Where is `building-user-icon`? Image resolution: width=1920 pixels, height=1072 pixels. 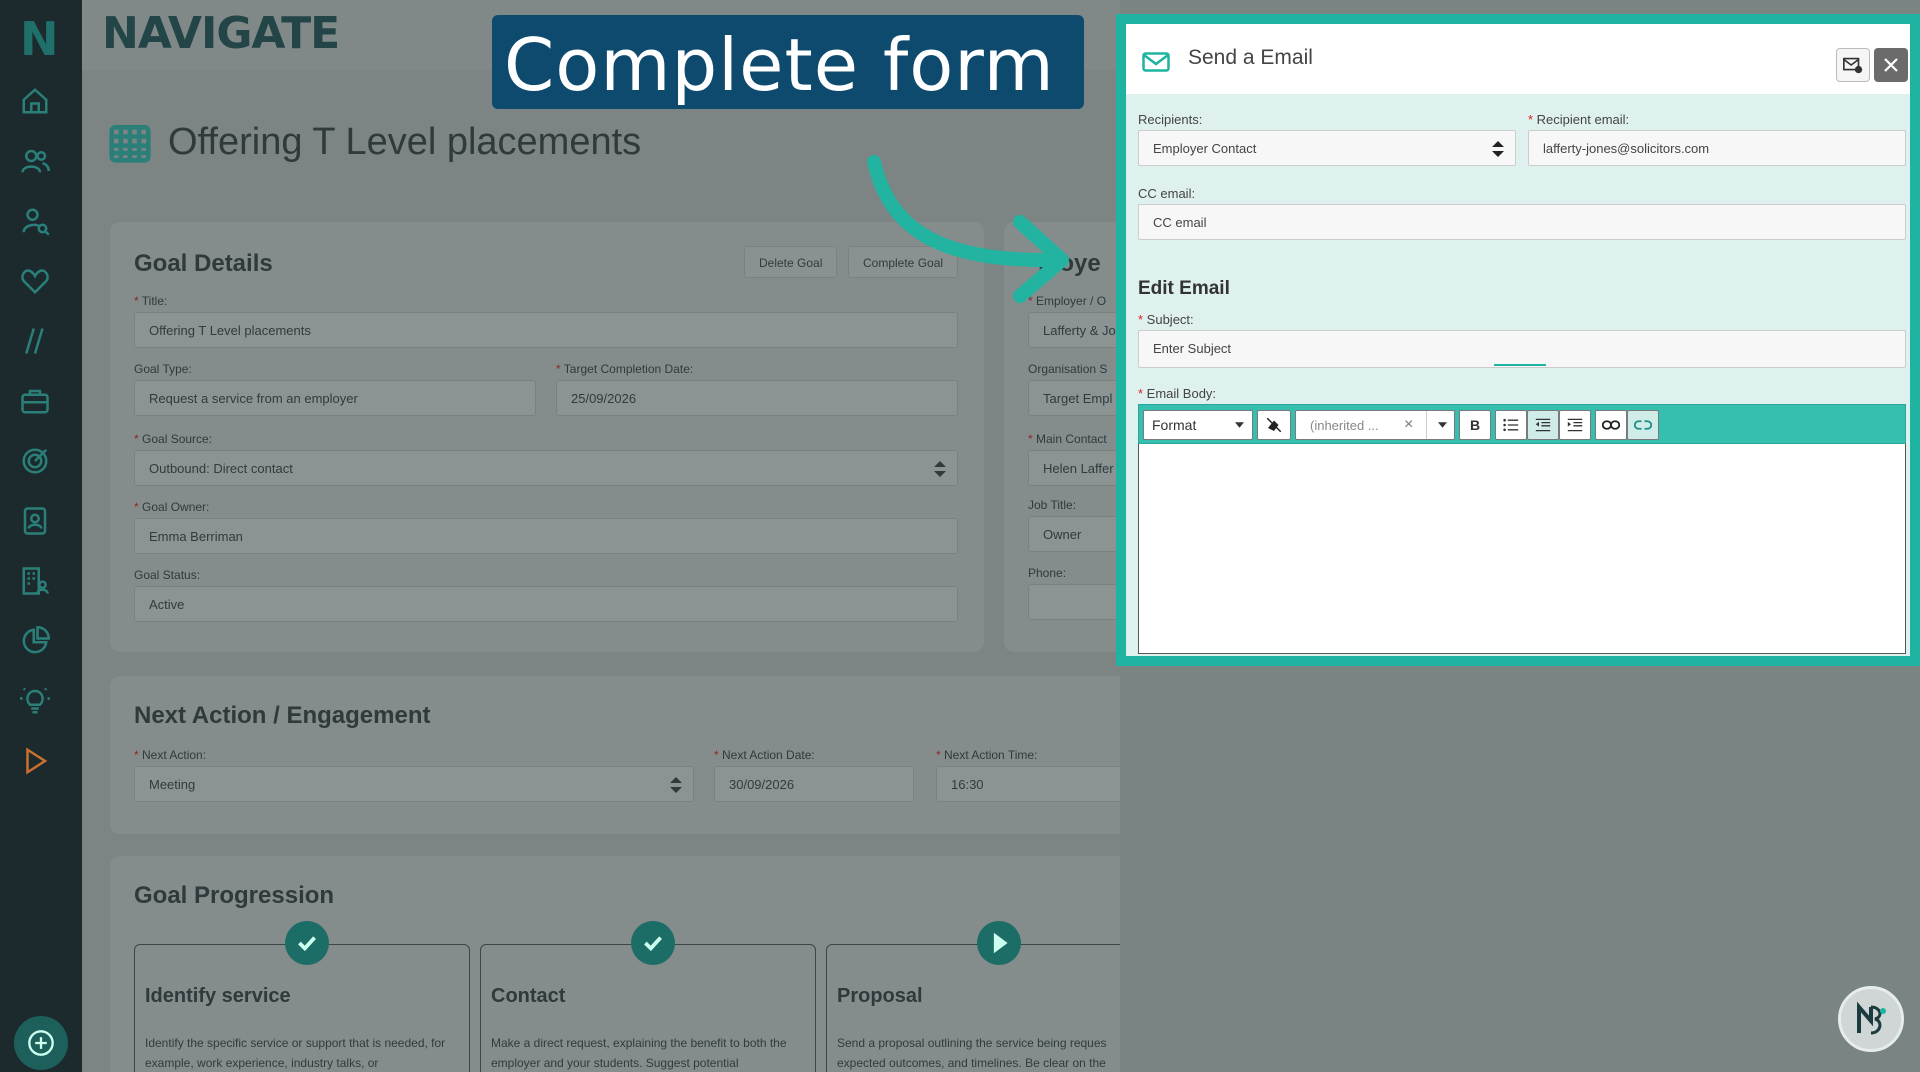 building-user-icon is located at coordinates (35, 581).